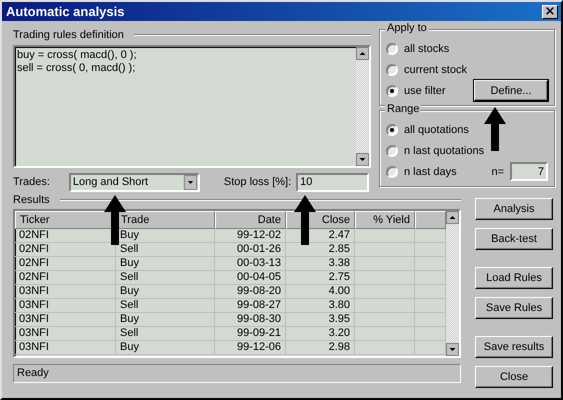  Describe the element at coordinates (320, 292) in the screenshot. I see `table-cell: 4.00` at that location.